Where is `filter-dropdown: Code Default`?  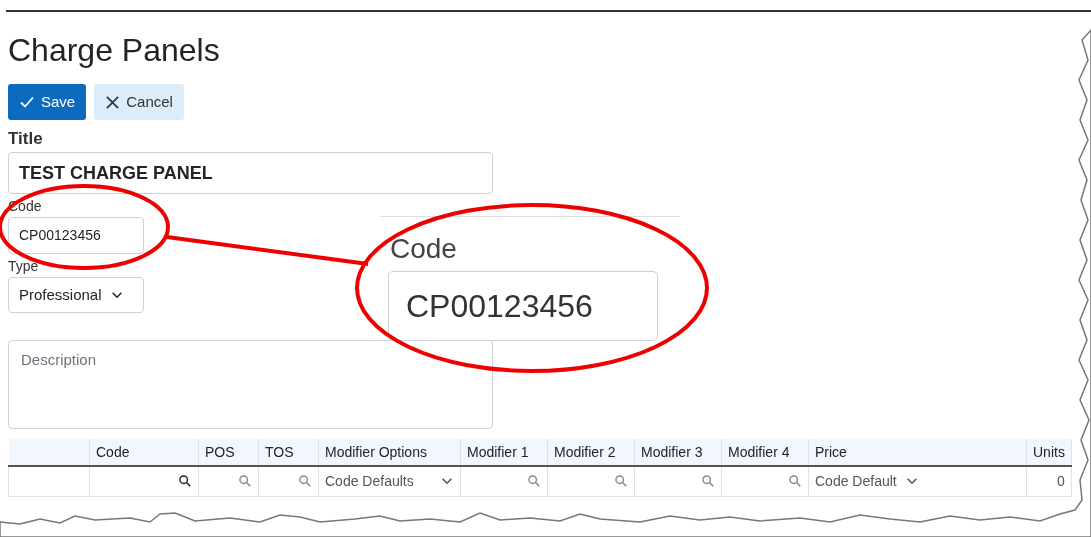
filter-dropdown: Code Default is located at coordinates (917, 481).